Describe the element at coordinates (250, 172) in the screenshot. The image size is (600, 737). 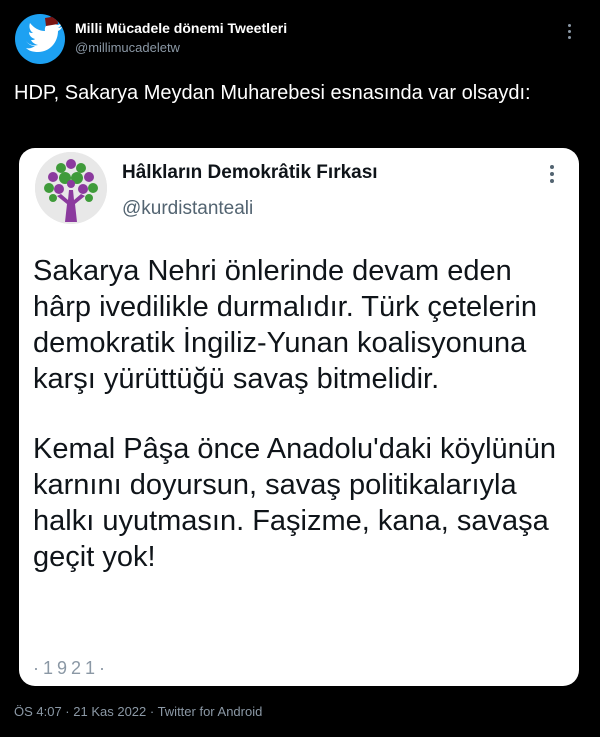
I see `embedded-author-name: Hâlkların Demokrâtik Fırkası` at that location.